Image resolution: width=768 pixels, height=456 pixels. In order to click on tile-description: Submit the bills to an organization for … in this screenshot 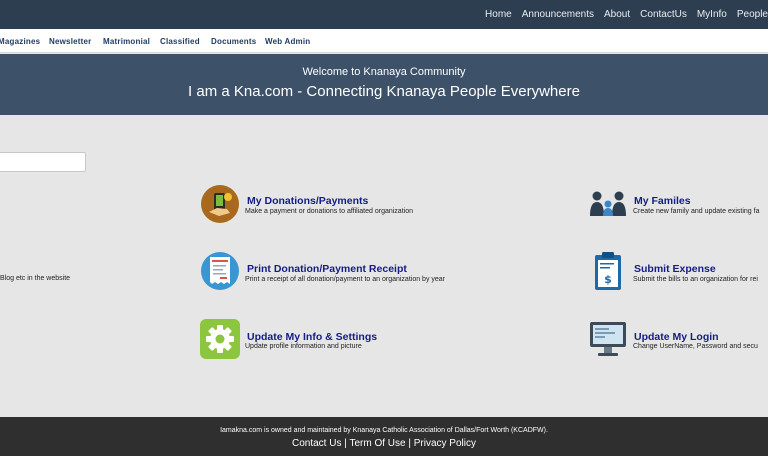, I will do `click(695, 279)`.